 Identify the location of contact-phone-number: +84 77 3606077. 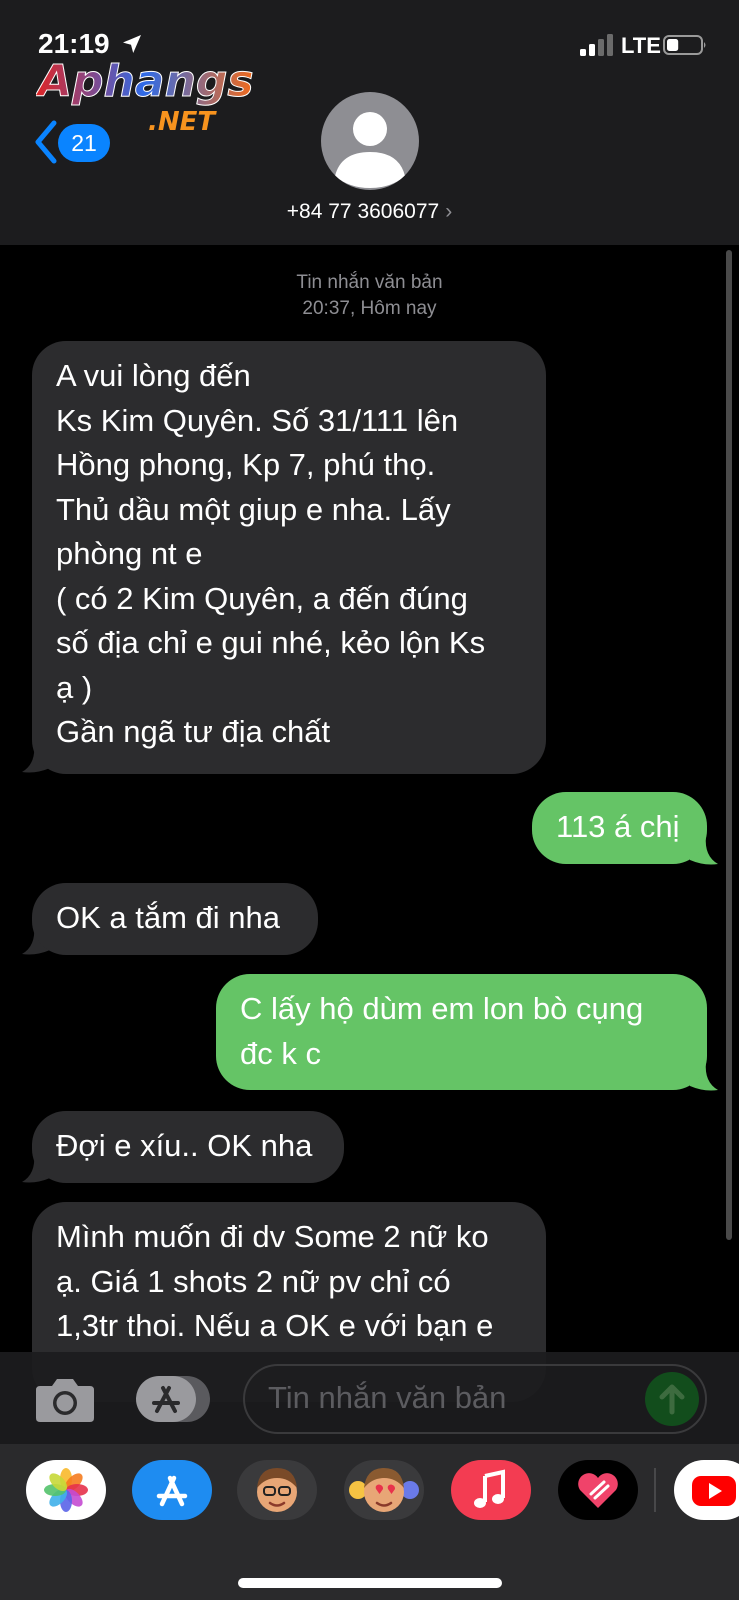
(363, 211).